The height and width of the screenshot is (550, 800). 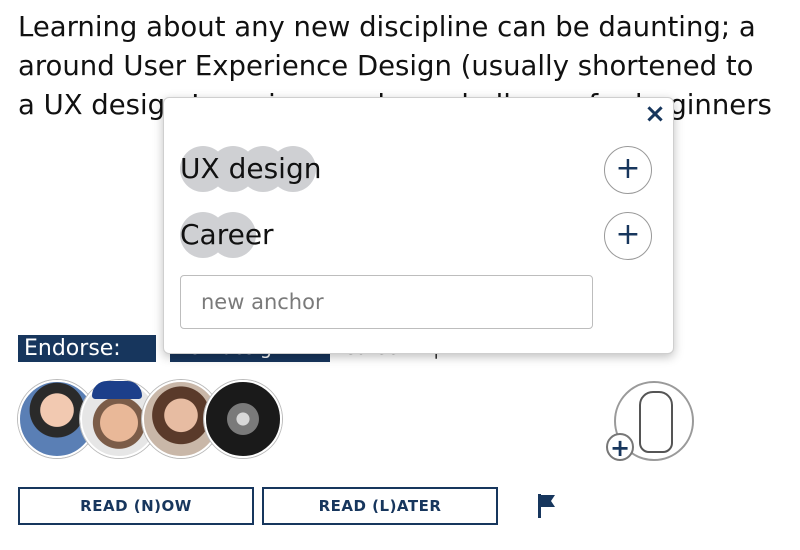 I want to click on anchor-label: Career, so click(x=227, y=235).